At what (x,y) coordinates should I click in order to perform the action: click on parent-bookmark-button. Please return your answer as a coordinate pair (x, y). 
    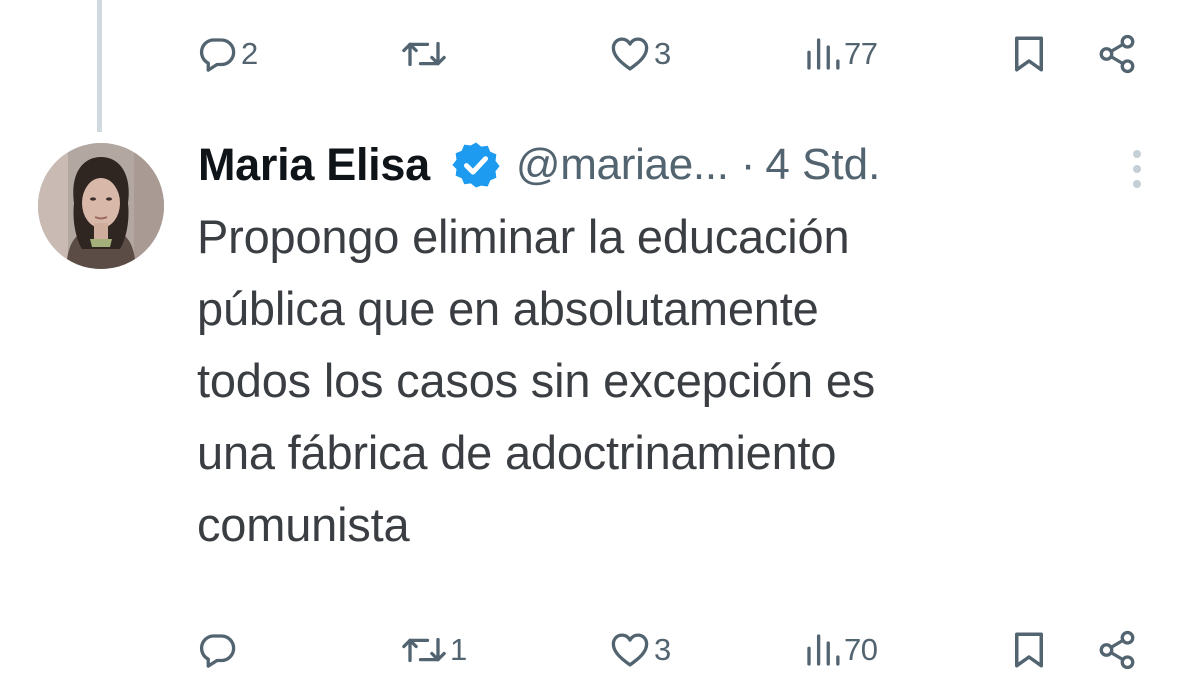
    Looking at the image, I should click on (1029, 54).